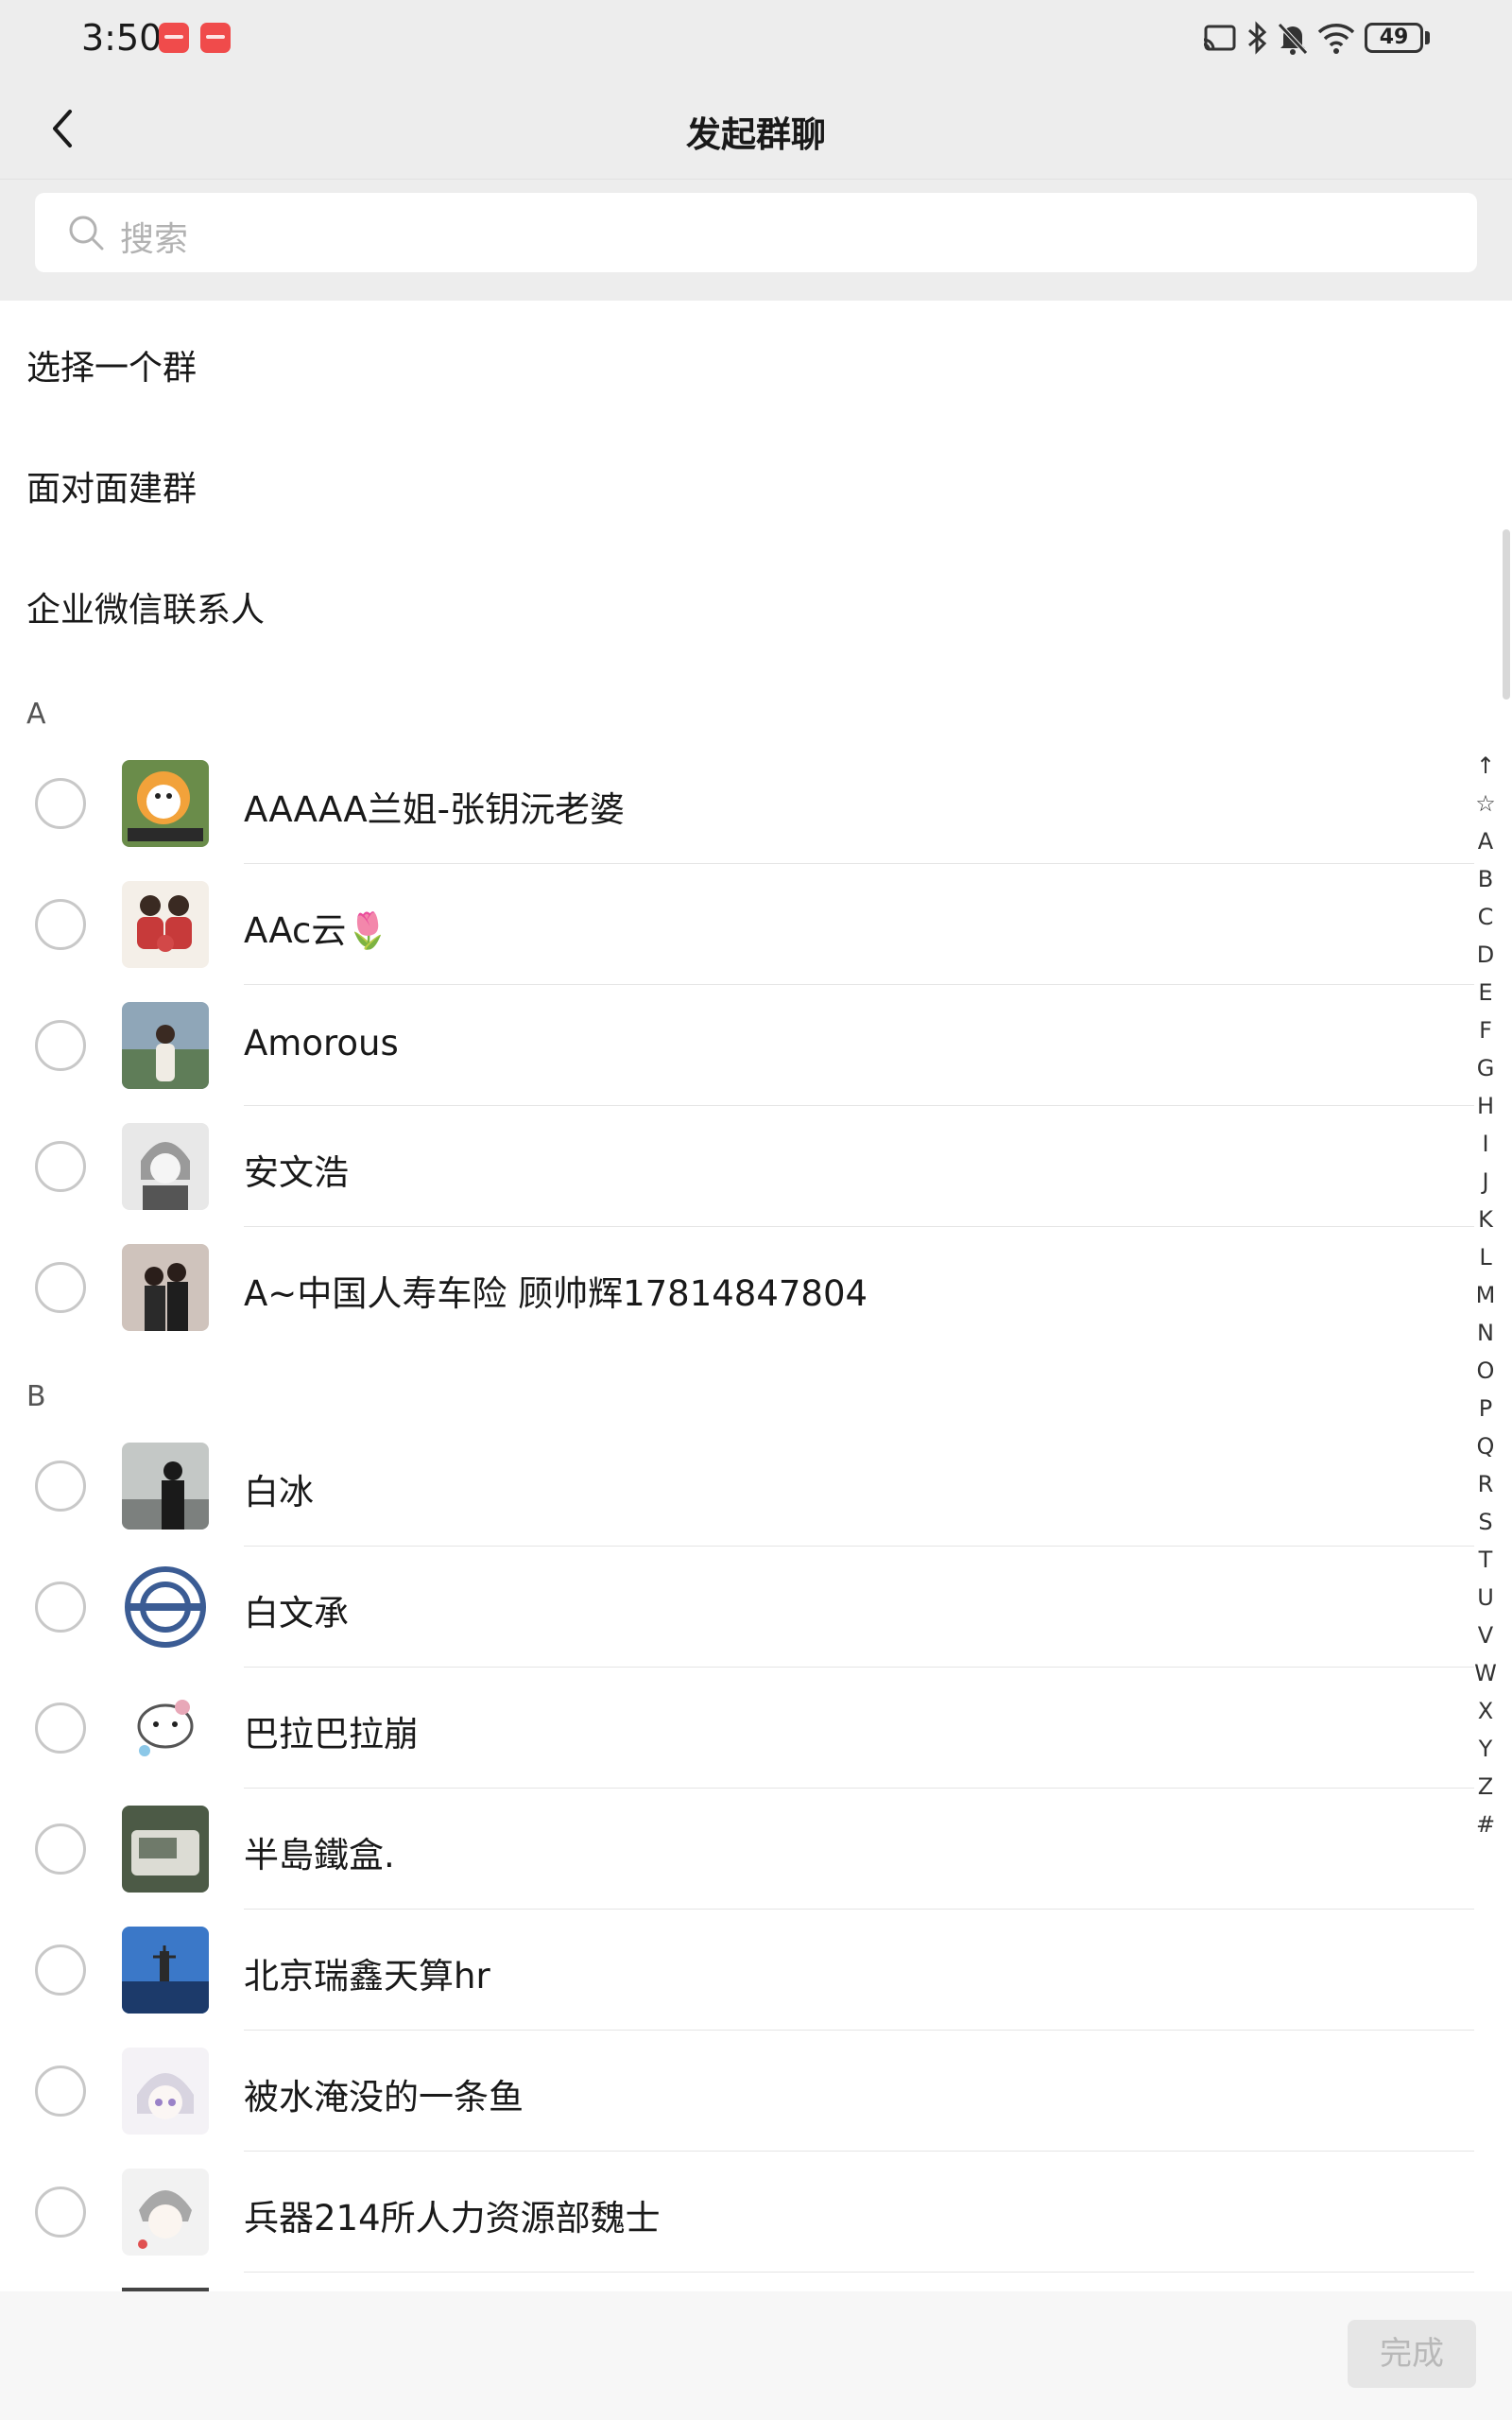 This screenshot has width=1512, height=2420. What do you see at coordinates (368, 931) in the screenshot?
I see `tulip-emoji: 🌷` at bounding box center [368, 931].